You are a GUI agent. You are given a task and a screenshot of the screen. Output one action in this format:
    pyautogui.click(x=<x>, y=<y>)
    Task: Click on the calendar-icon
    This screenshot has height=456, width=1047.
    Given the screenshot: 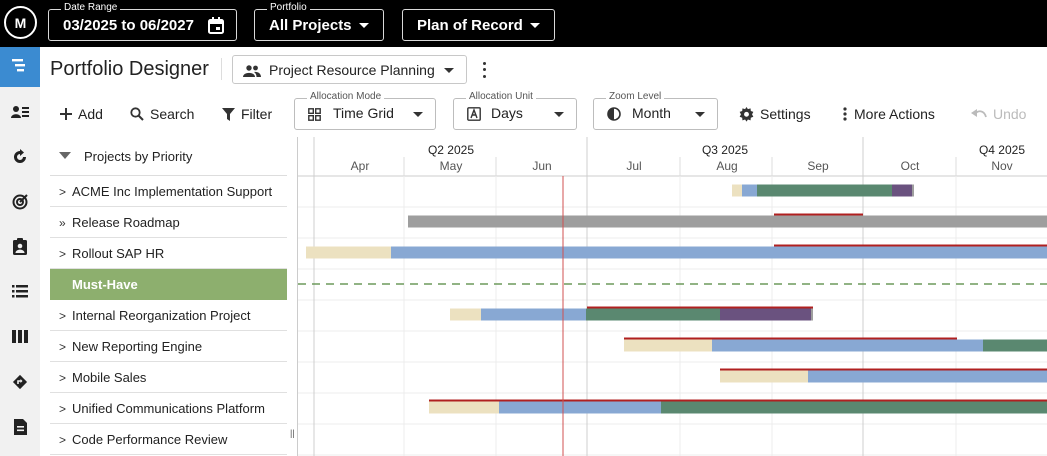 What is the action you would take?
    pyautogui.click(x=216, y=27)
    